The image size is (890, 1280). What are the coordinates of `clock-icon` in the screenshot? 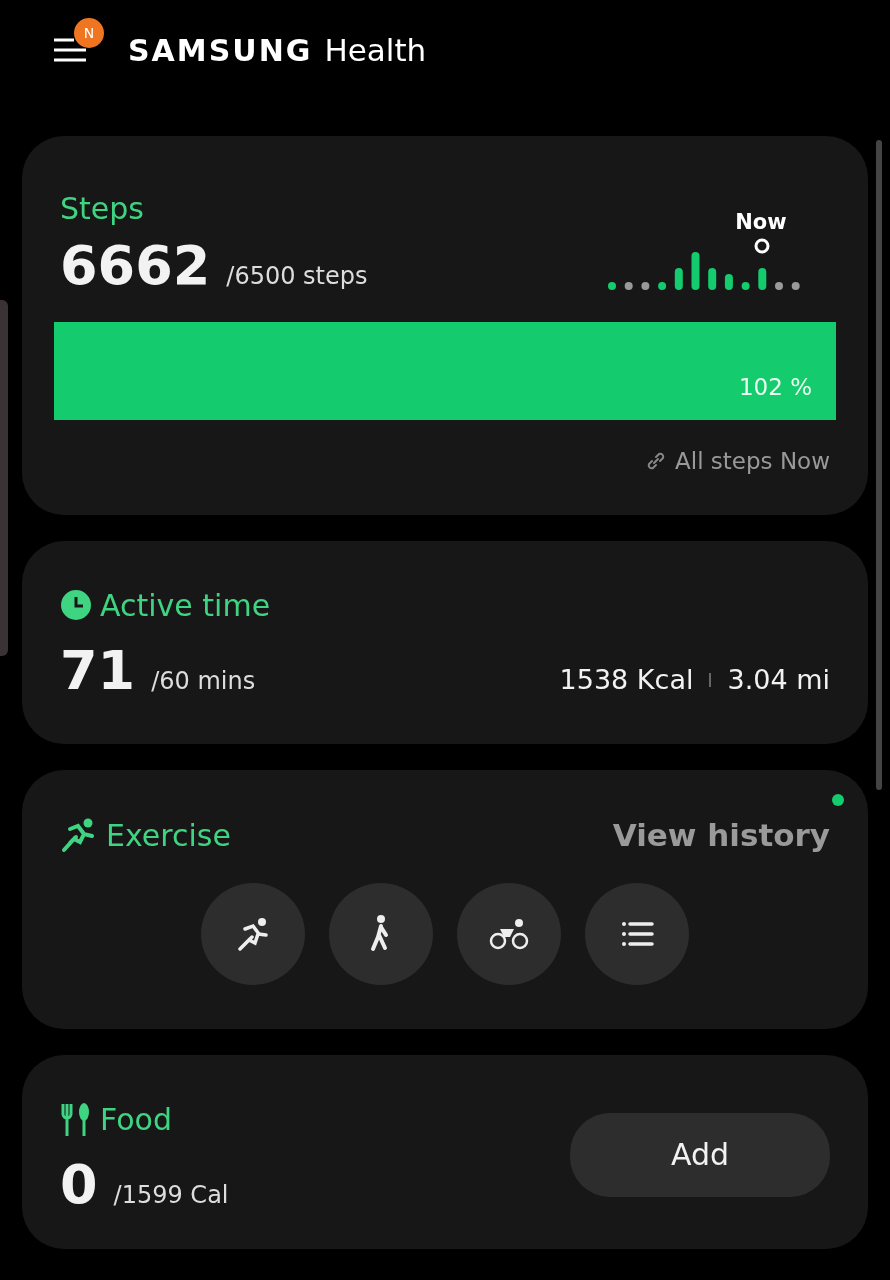 It's located at (76, 605).